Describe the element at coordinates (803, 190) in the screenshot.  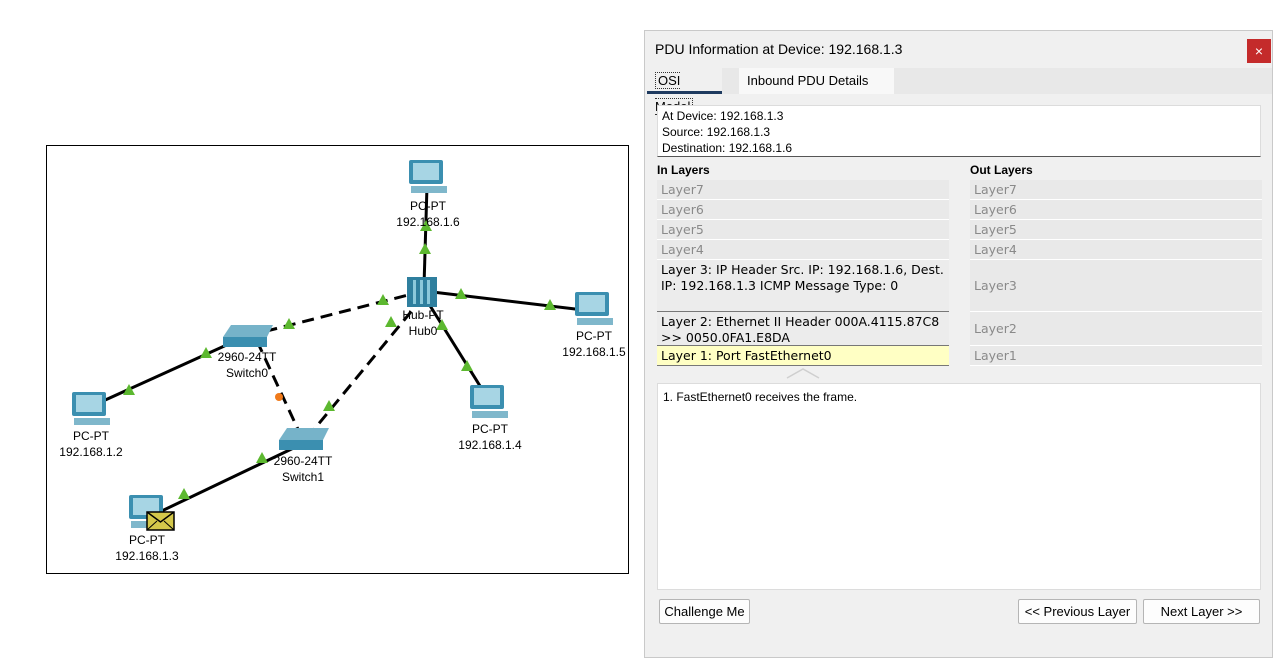
I see `in-layer-7: Layer7` at that location.